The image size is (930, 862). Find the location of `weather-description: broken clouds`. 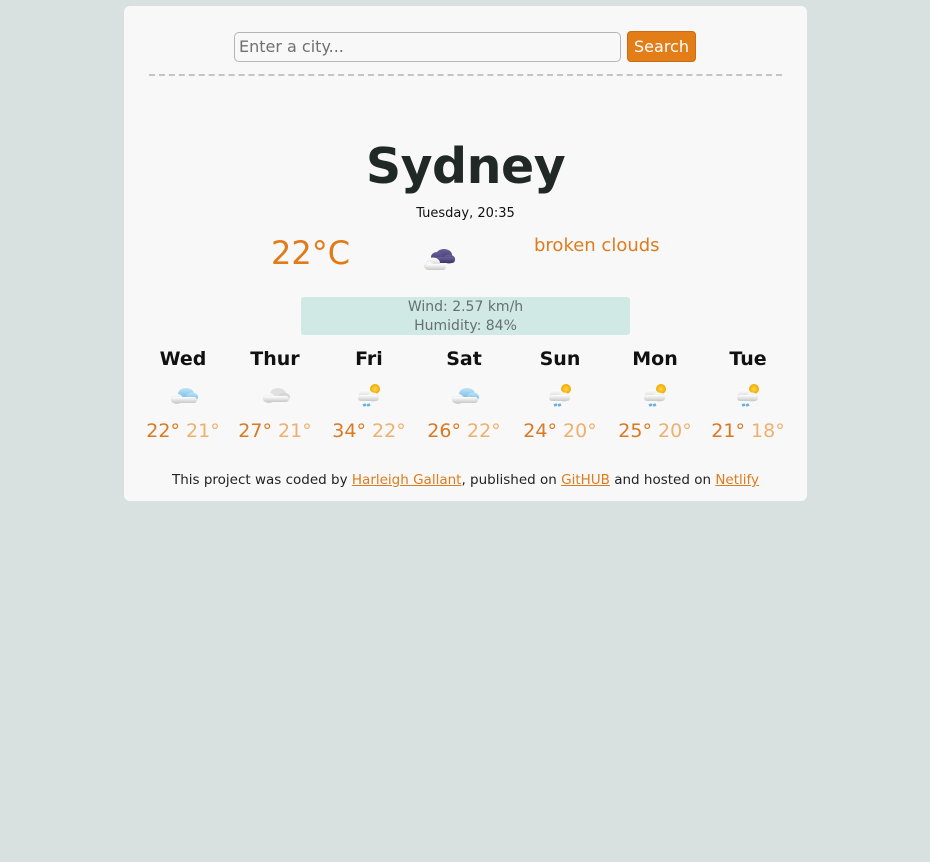

weather-description: broken clouds is located at coordinates (597, 245).